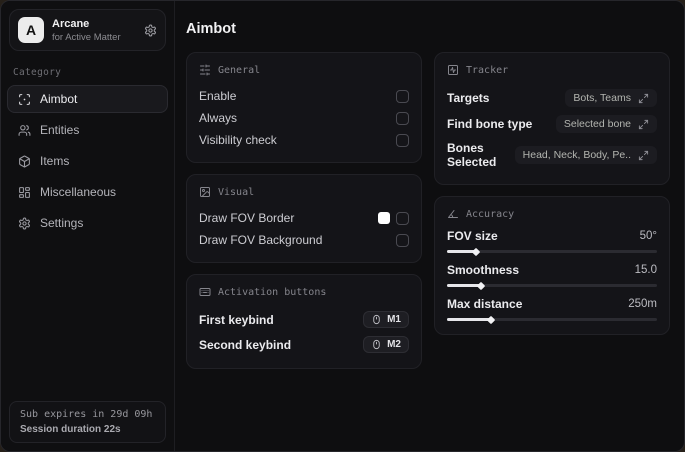 This screenshot has height=452, width=685. Describe the element at coordinates (205, 292) in the screenshot. I see `keyboard-icon` at that location.